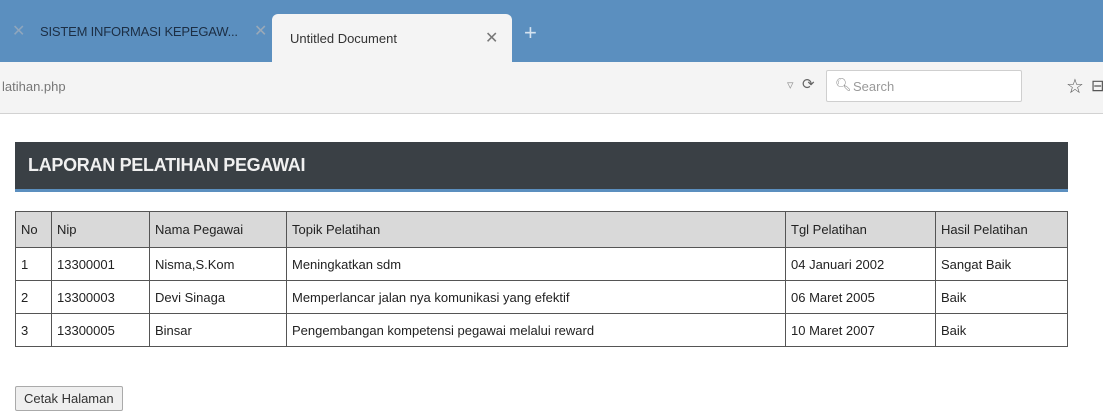 Image resolution: width=1103 pixels, height=411 pixels. What do you see at coordinates (1001, 264) in the screenshot?
I see `cell-hasil: Sangat Baik` at bounding box center [1001, 264].